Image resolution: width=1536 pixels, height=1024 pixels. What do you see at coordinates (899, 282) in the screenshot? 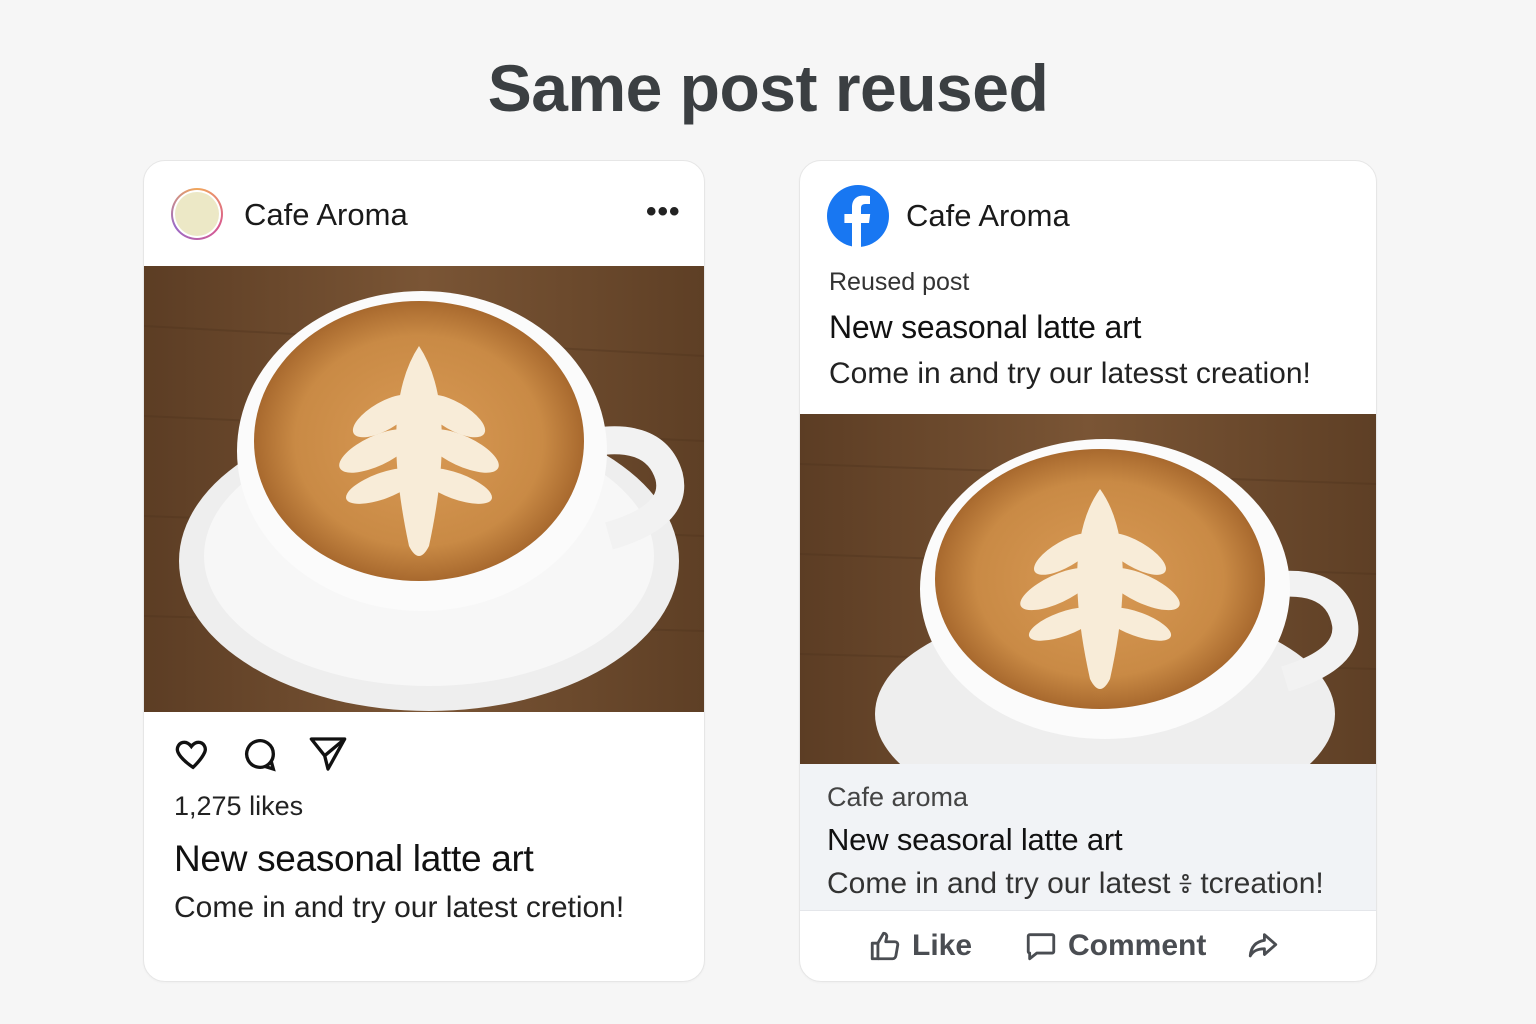
I see `post-label: Reused post` at bounding box center [899, 282].